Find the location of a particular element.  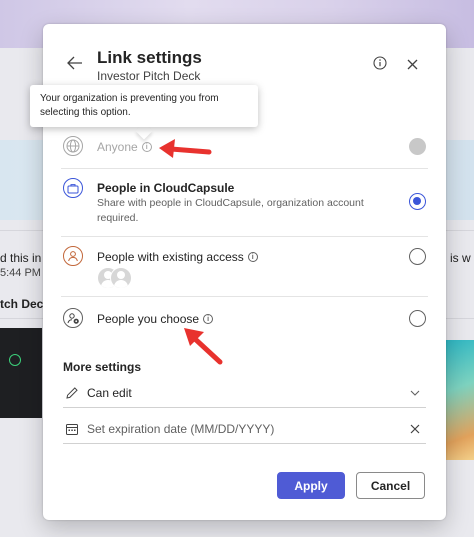

expiration-date-placeholder: Set expiration date (MM/DD/YYYY) is located at coordinates (181, 429).